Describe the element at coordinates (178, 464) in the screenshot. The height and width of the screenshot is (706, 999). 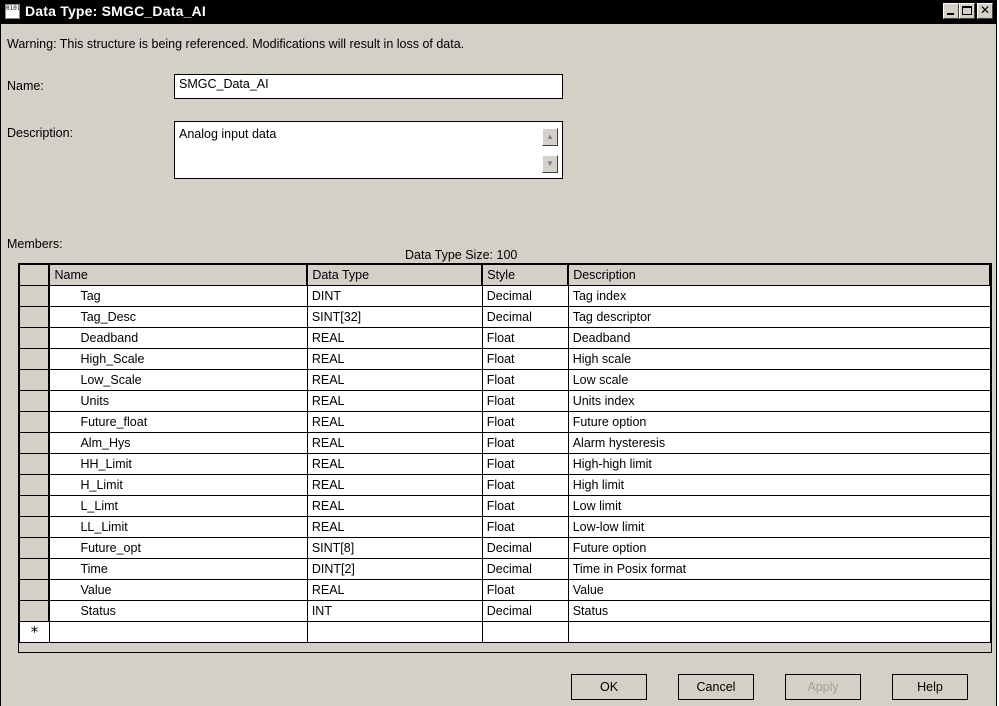
I see `cell-name: HH_Limit` at that location.